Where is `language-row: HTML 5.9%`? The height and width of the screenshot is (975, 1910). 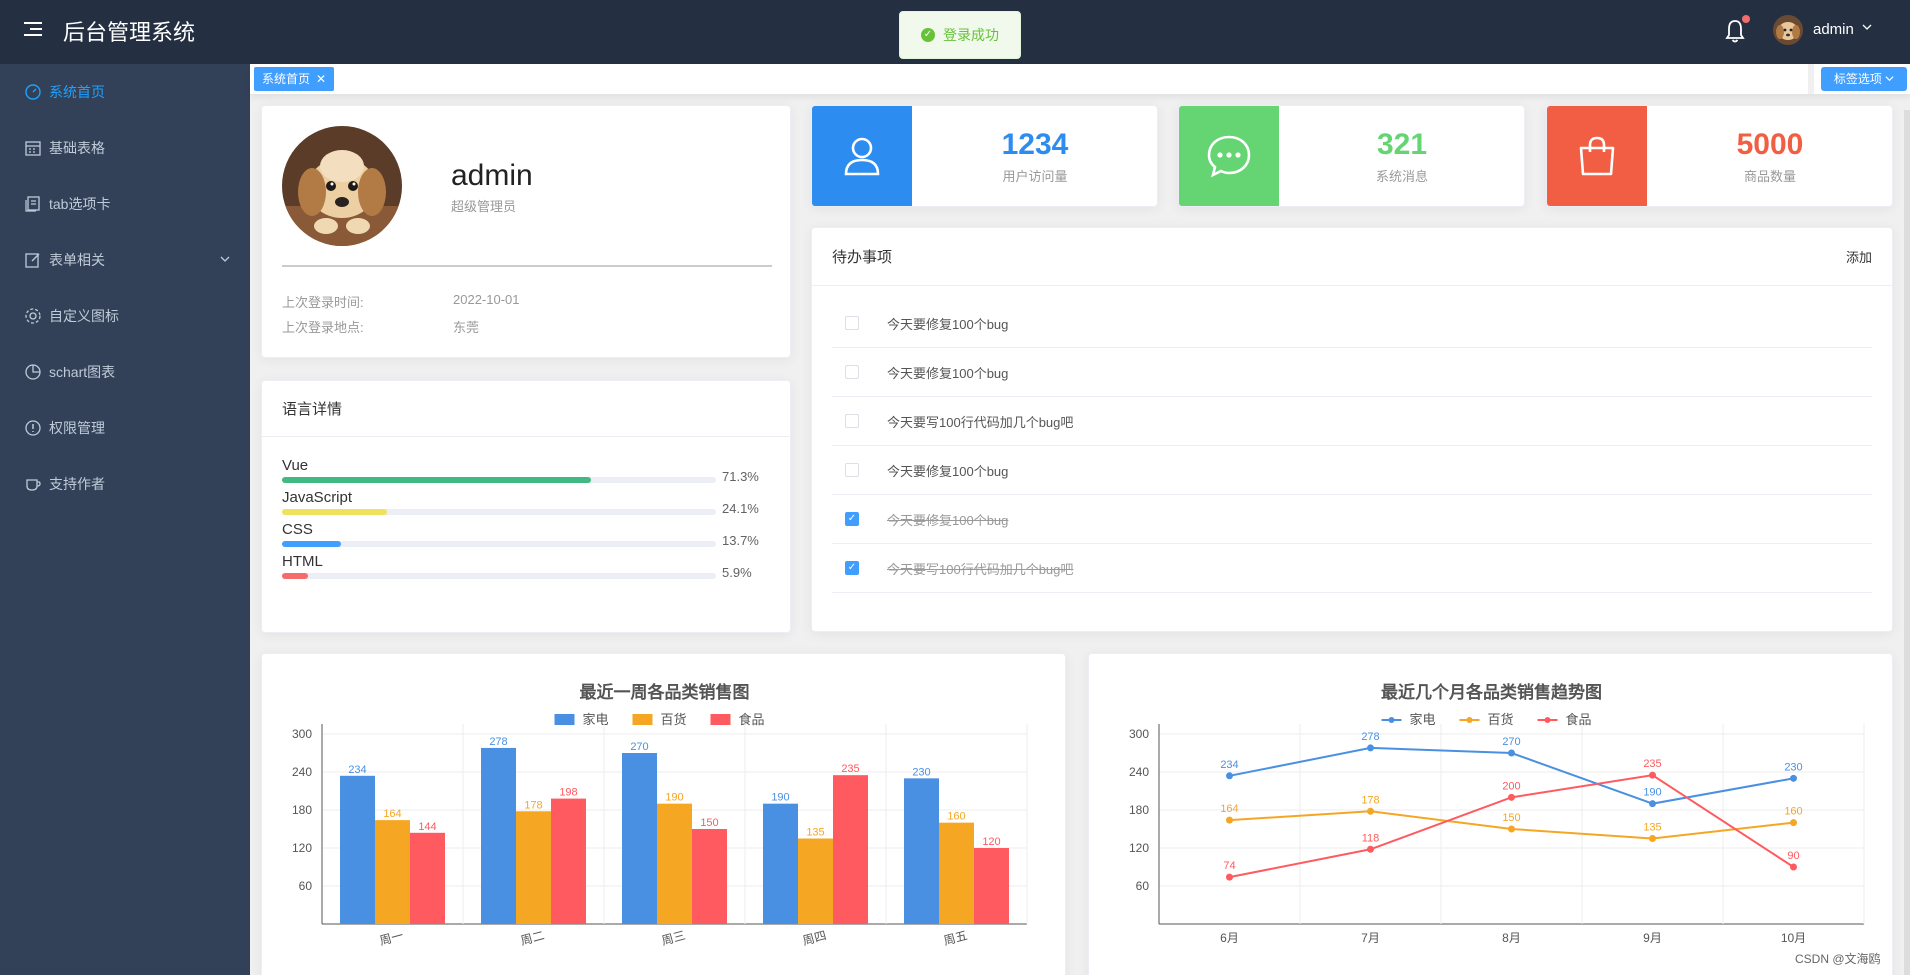 language-row: HTML 5.9% is located at coordinates (522, 566).